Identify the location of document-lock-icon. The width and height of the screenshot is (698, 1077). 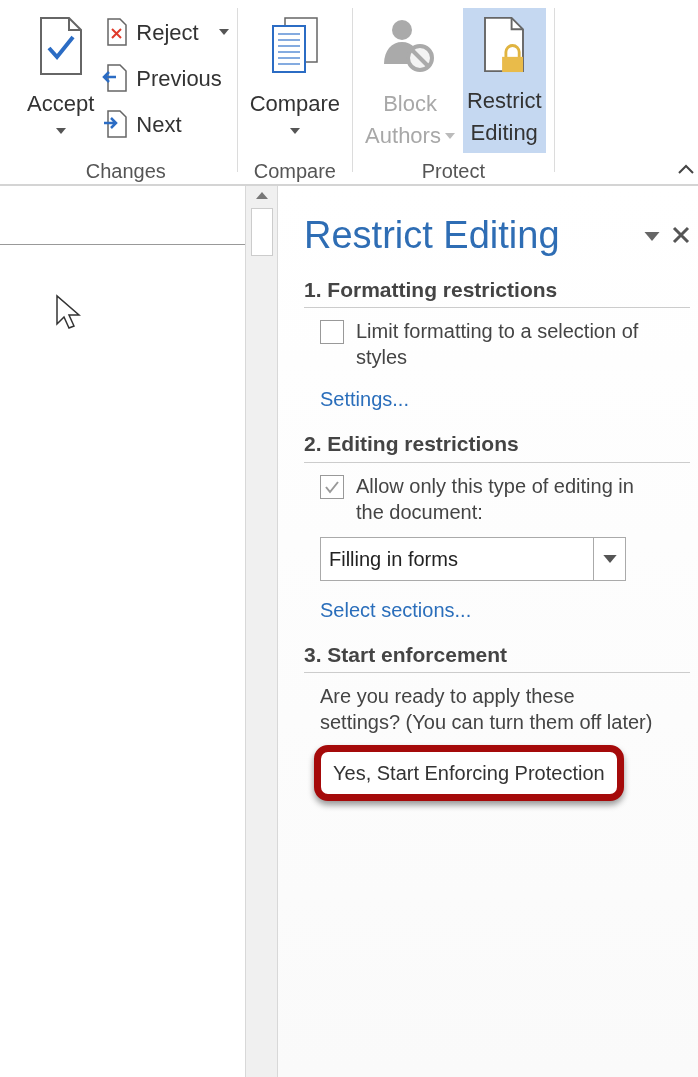
(504, 44).